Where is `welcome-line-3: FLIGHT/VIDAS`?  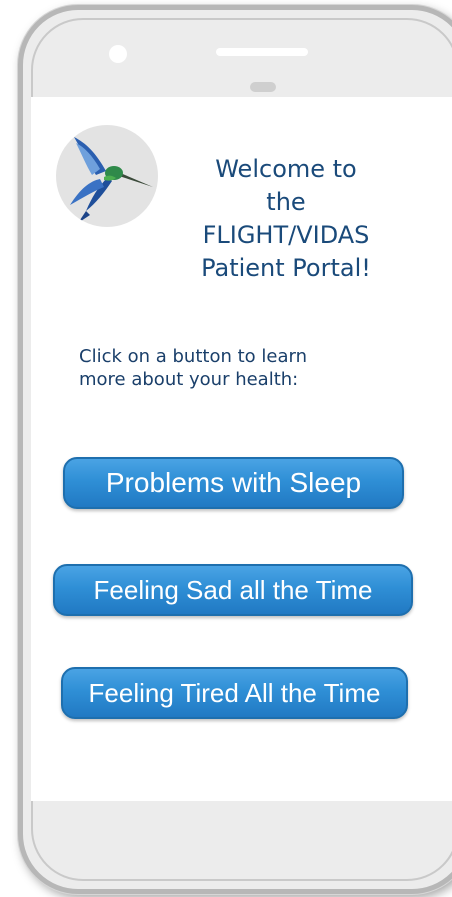
welcome-line-3: FLIGHT/VIDAS is located at coordinates (286, 235).